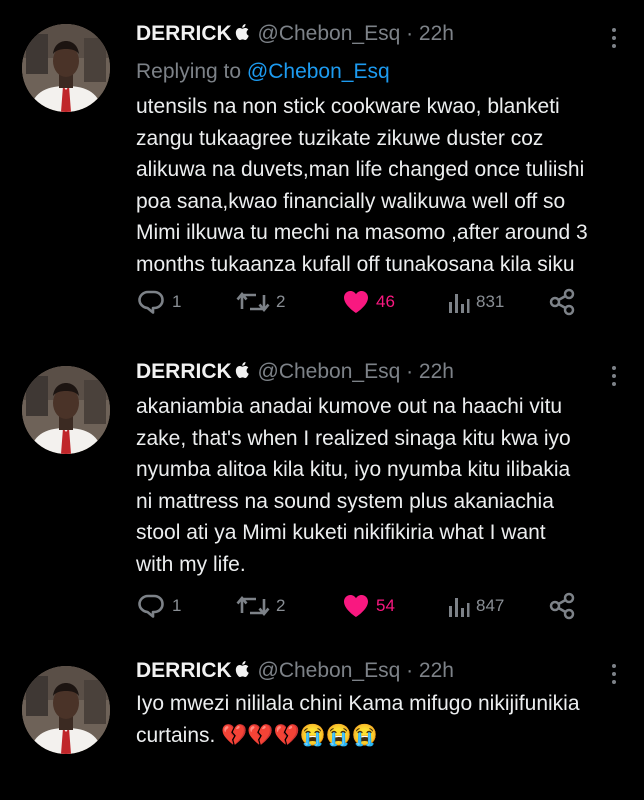 This screenshot has width=644, height=800. Describe the element at coordinates (490, 605) in the screenshot. I see `view-count: 847` at that location.